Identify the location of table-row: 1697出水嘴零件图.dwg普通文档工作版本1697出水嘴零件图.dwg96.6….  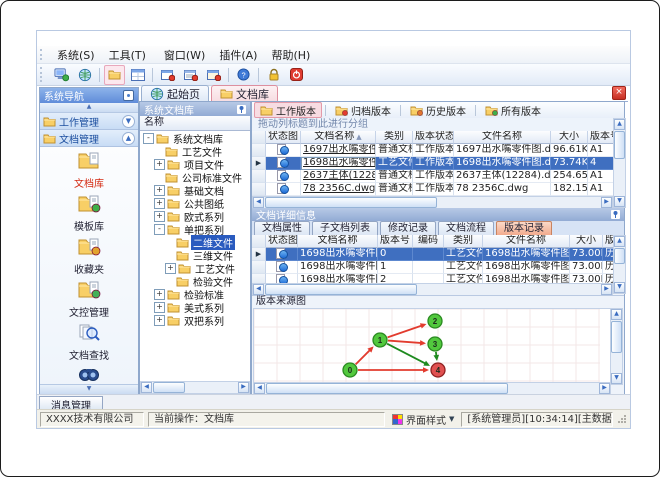
(432, 150).